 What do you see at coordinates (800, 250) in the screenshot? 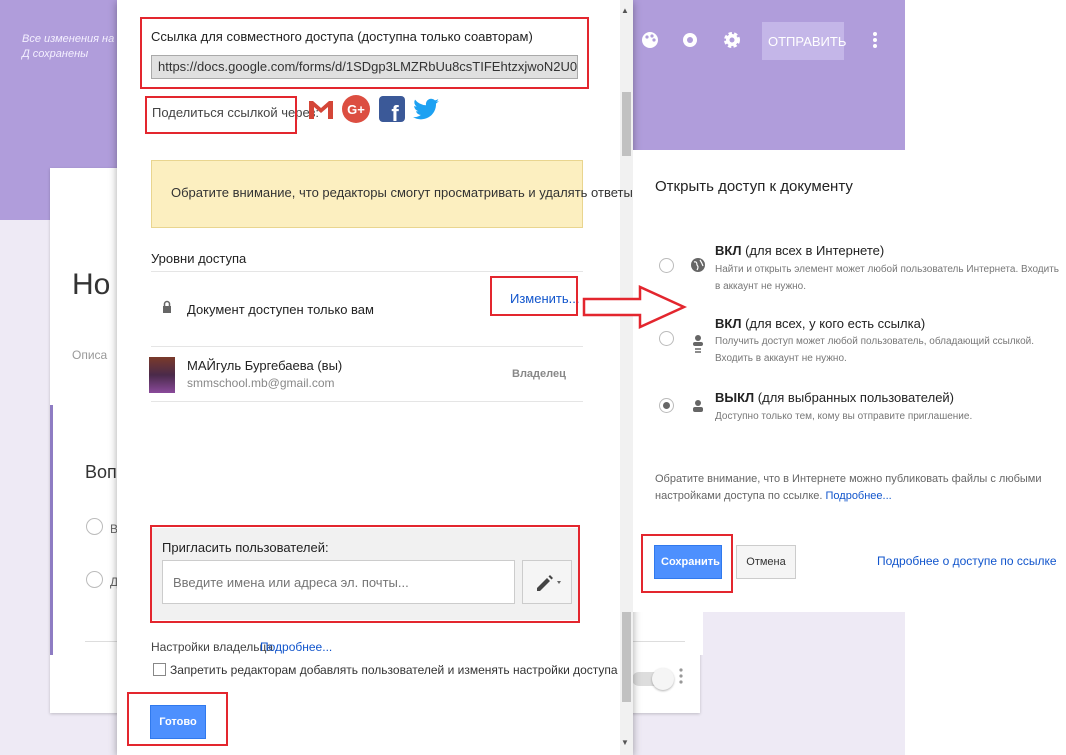
I see `public-option-title: ВКЛ (для всех в Интернете)` at bounding box center [800, 250].